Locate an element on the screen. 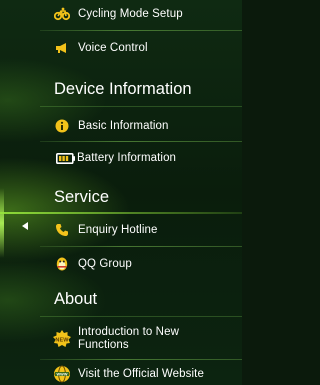 The width and height of the screenshot is (320, 385). menu-item-enquiry-hotline: Enquiry Hotline is located at coordinates (121, 230).